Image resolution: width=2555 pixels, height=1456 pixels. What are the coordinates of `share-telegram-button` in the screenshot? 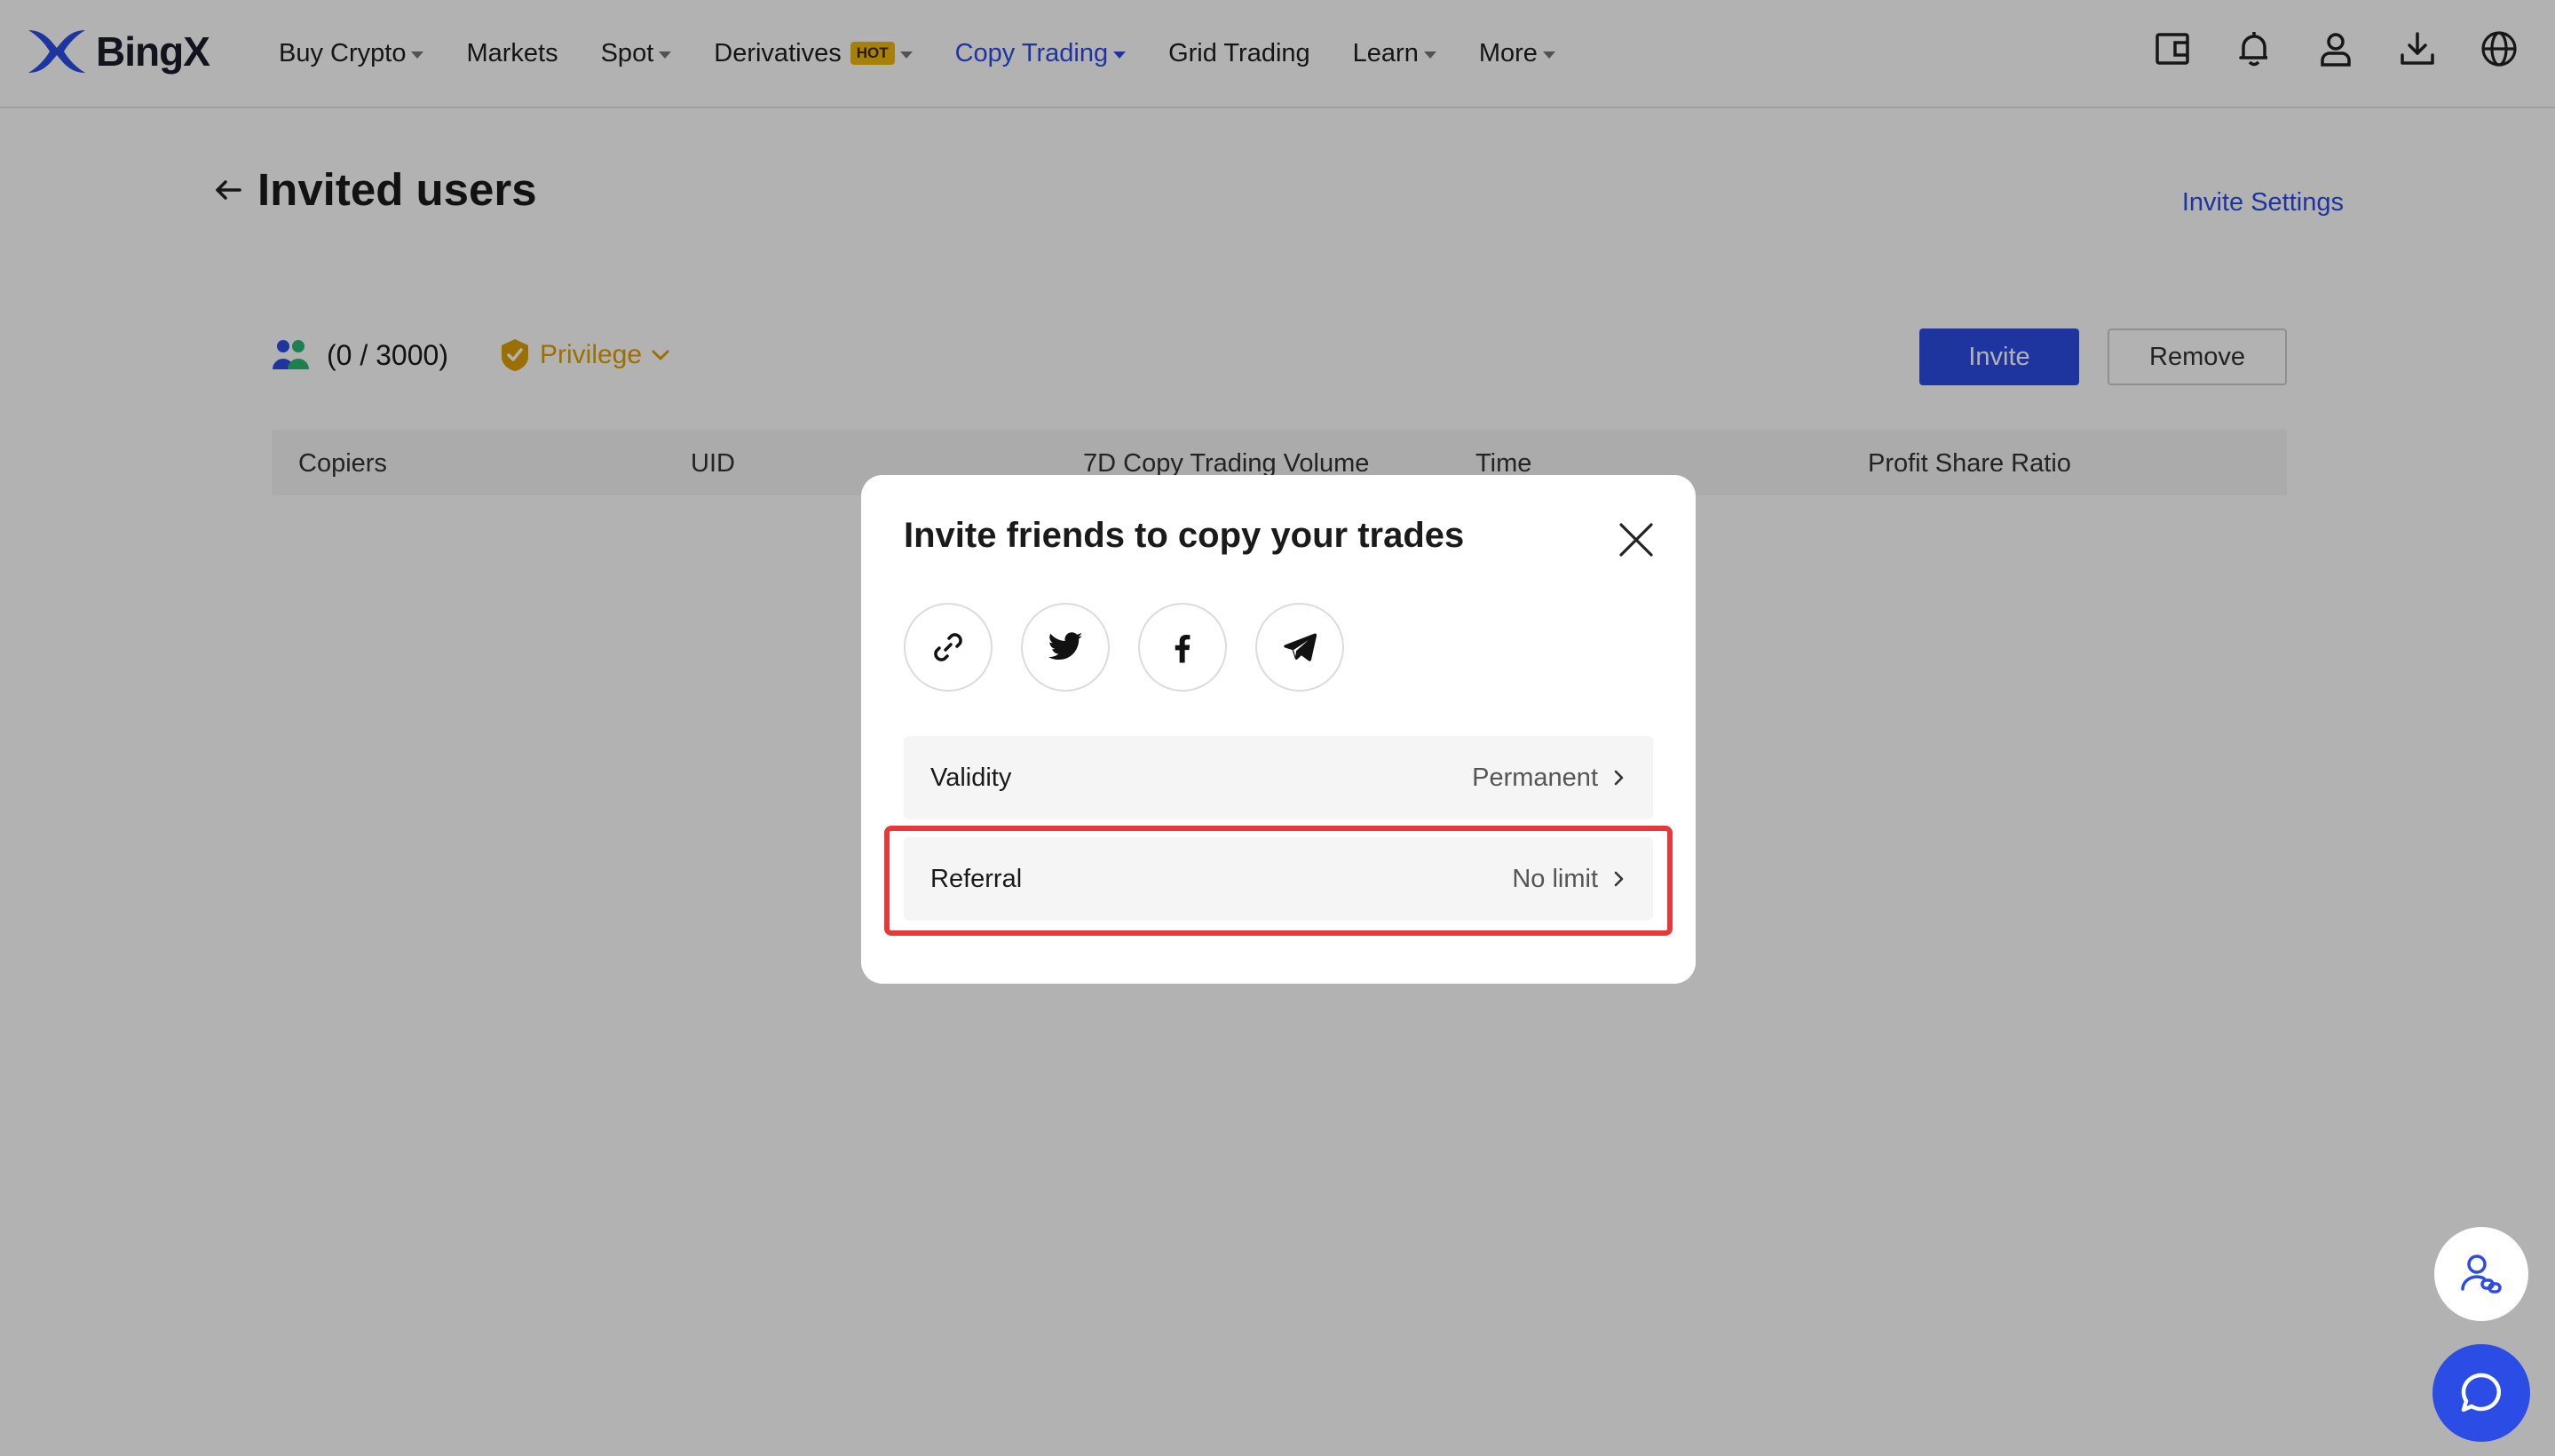 It's located at (1299, 647).